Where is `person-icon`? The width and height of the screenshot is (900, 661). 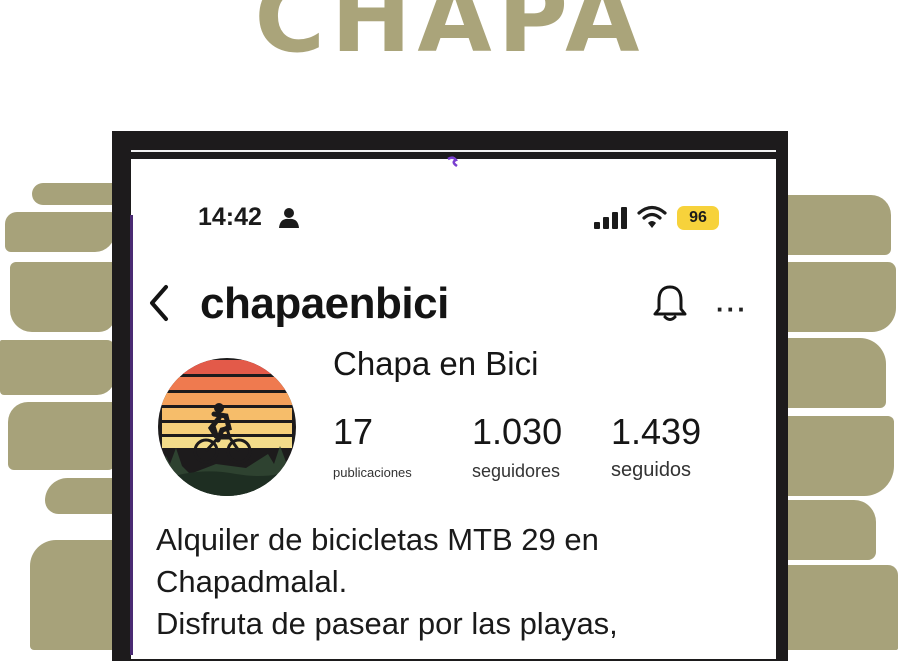
person-icon is located at coordinates (289, 218).